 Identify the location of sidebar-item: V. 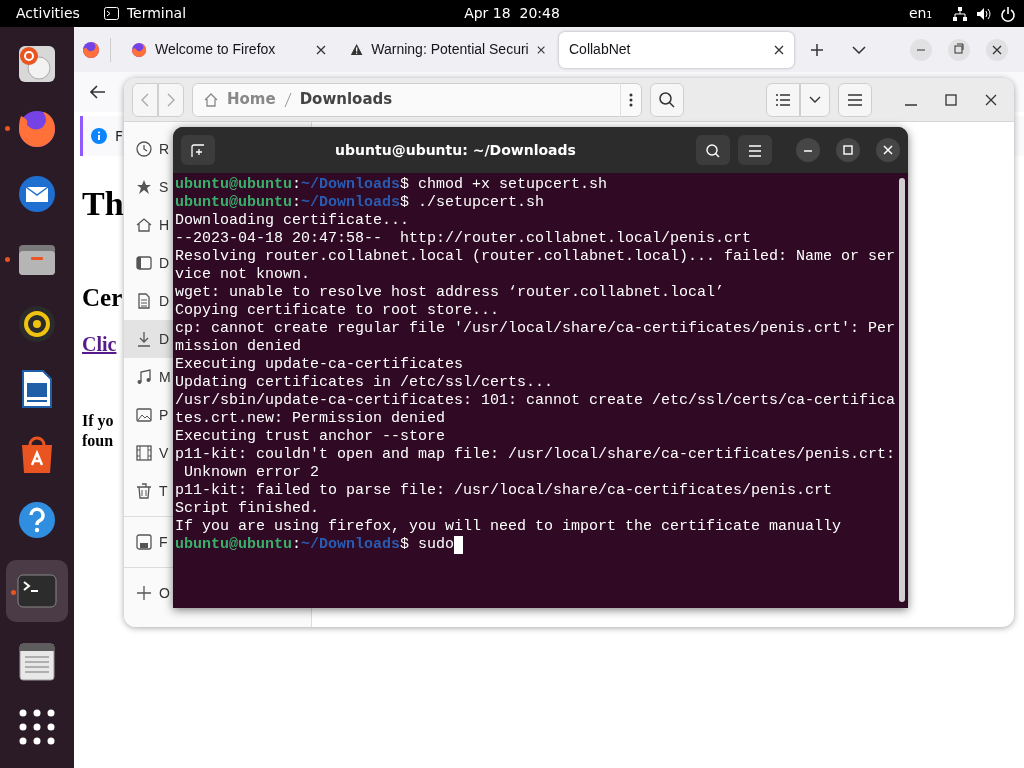
(148, 453).